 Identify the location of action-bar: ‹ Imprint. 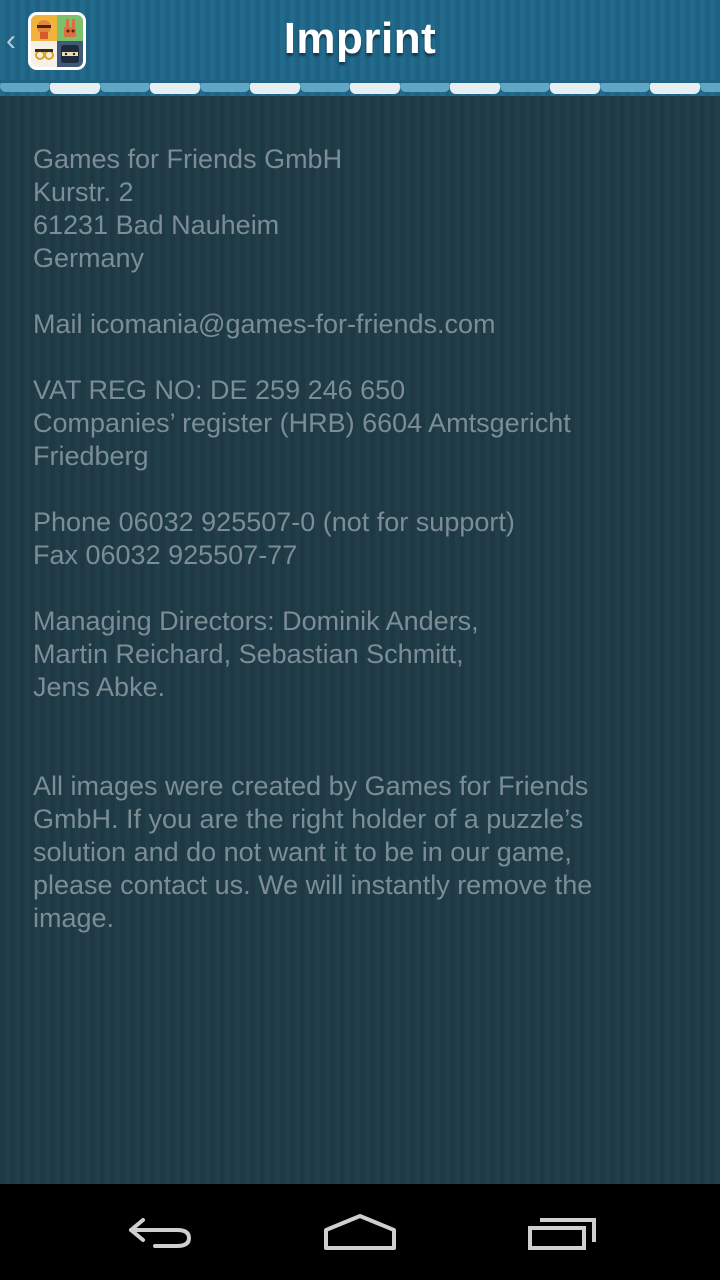
(360, 48).